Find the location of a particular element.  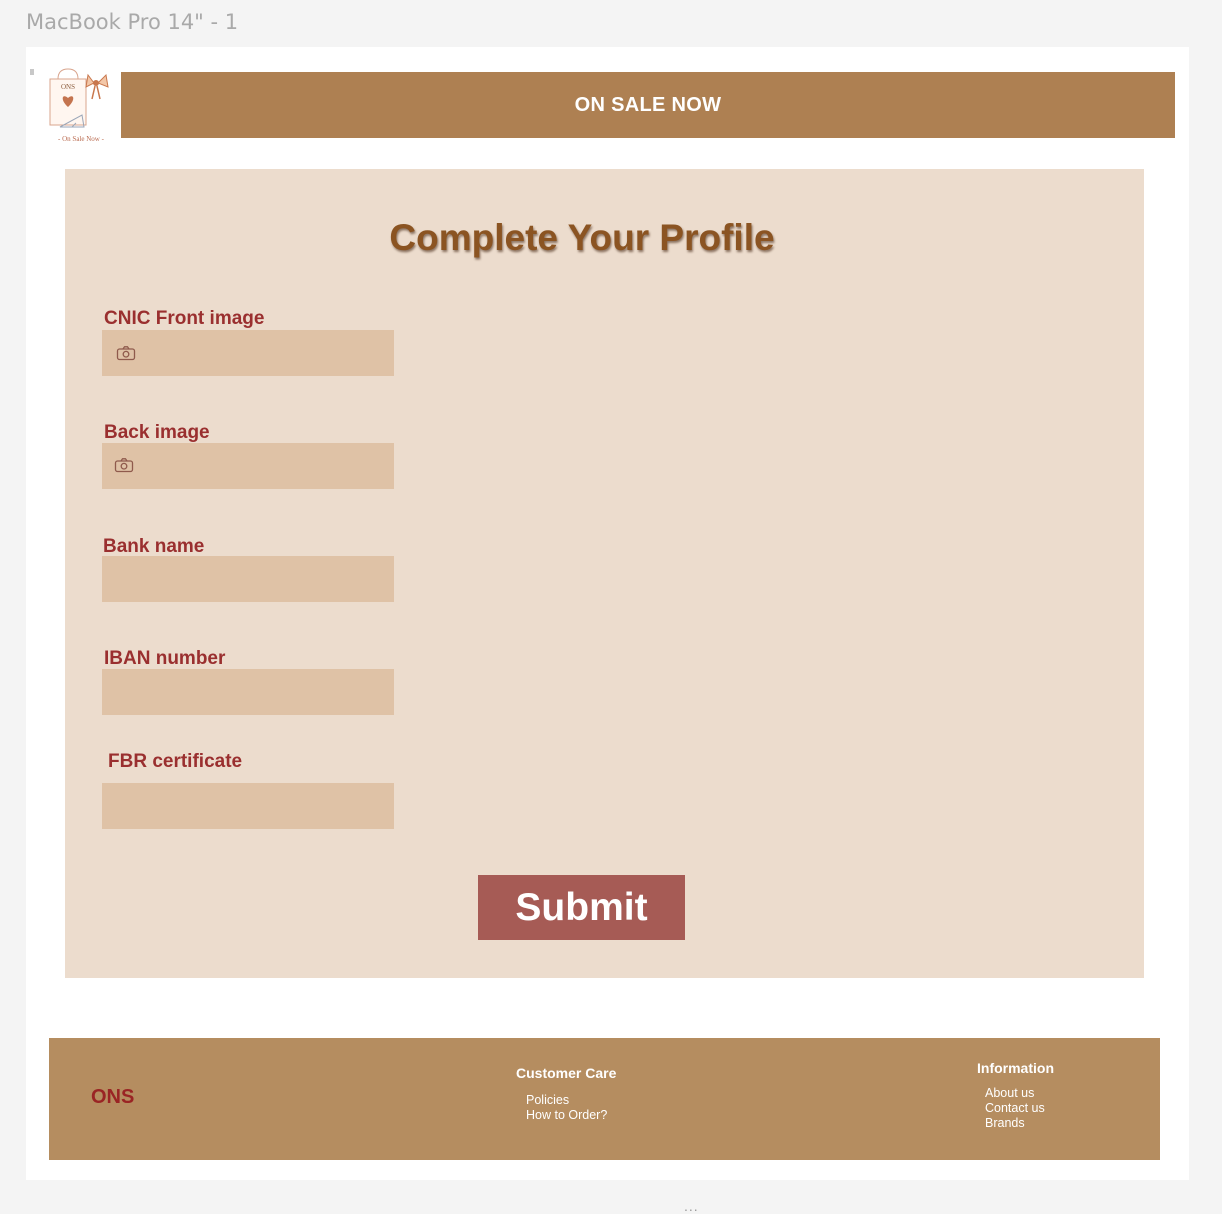

header-banner: ON SALE NOW is located at coordinates (648, 105).